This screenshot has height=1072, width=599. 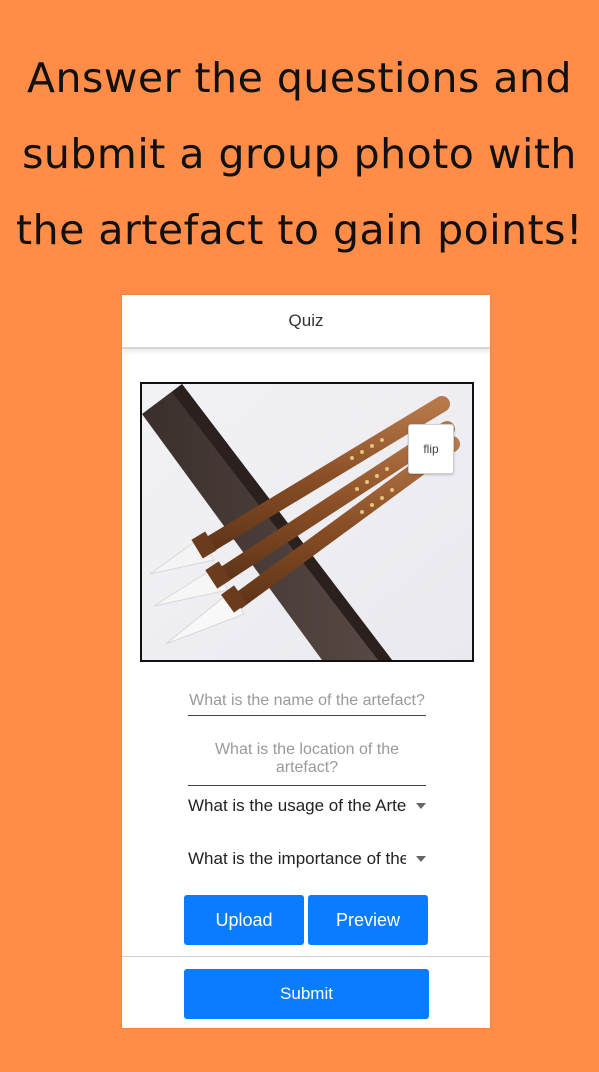 I want to click on page-title: Quiz, so click(x=306, y=320).